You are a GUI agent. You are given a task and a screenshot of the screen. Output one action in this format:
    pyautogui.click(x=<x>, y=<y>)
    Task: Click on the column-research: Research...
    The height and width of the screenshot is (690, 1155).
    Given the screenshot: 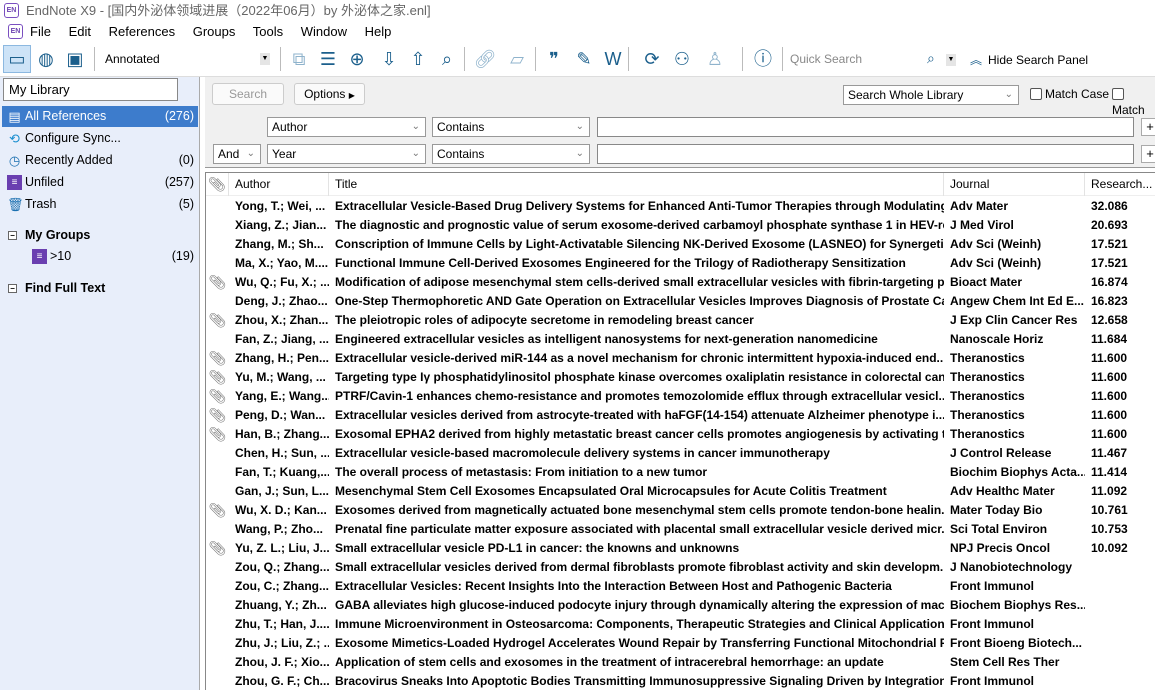 What is the action you would take?
    pyautogui.click(x=1120, y=184)
    